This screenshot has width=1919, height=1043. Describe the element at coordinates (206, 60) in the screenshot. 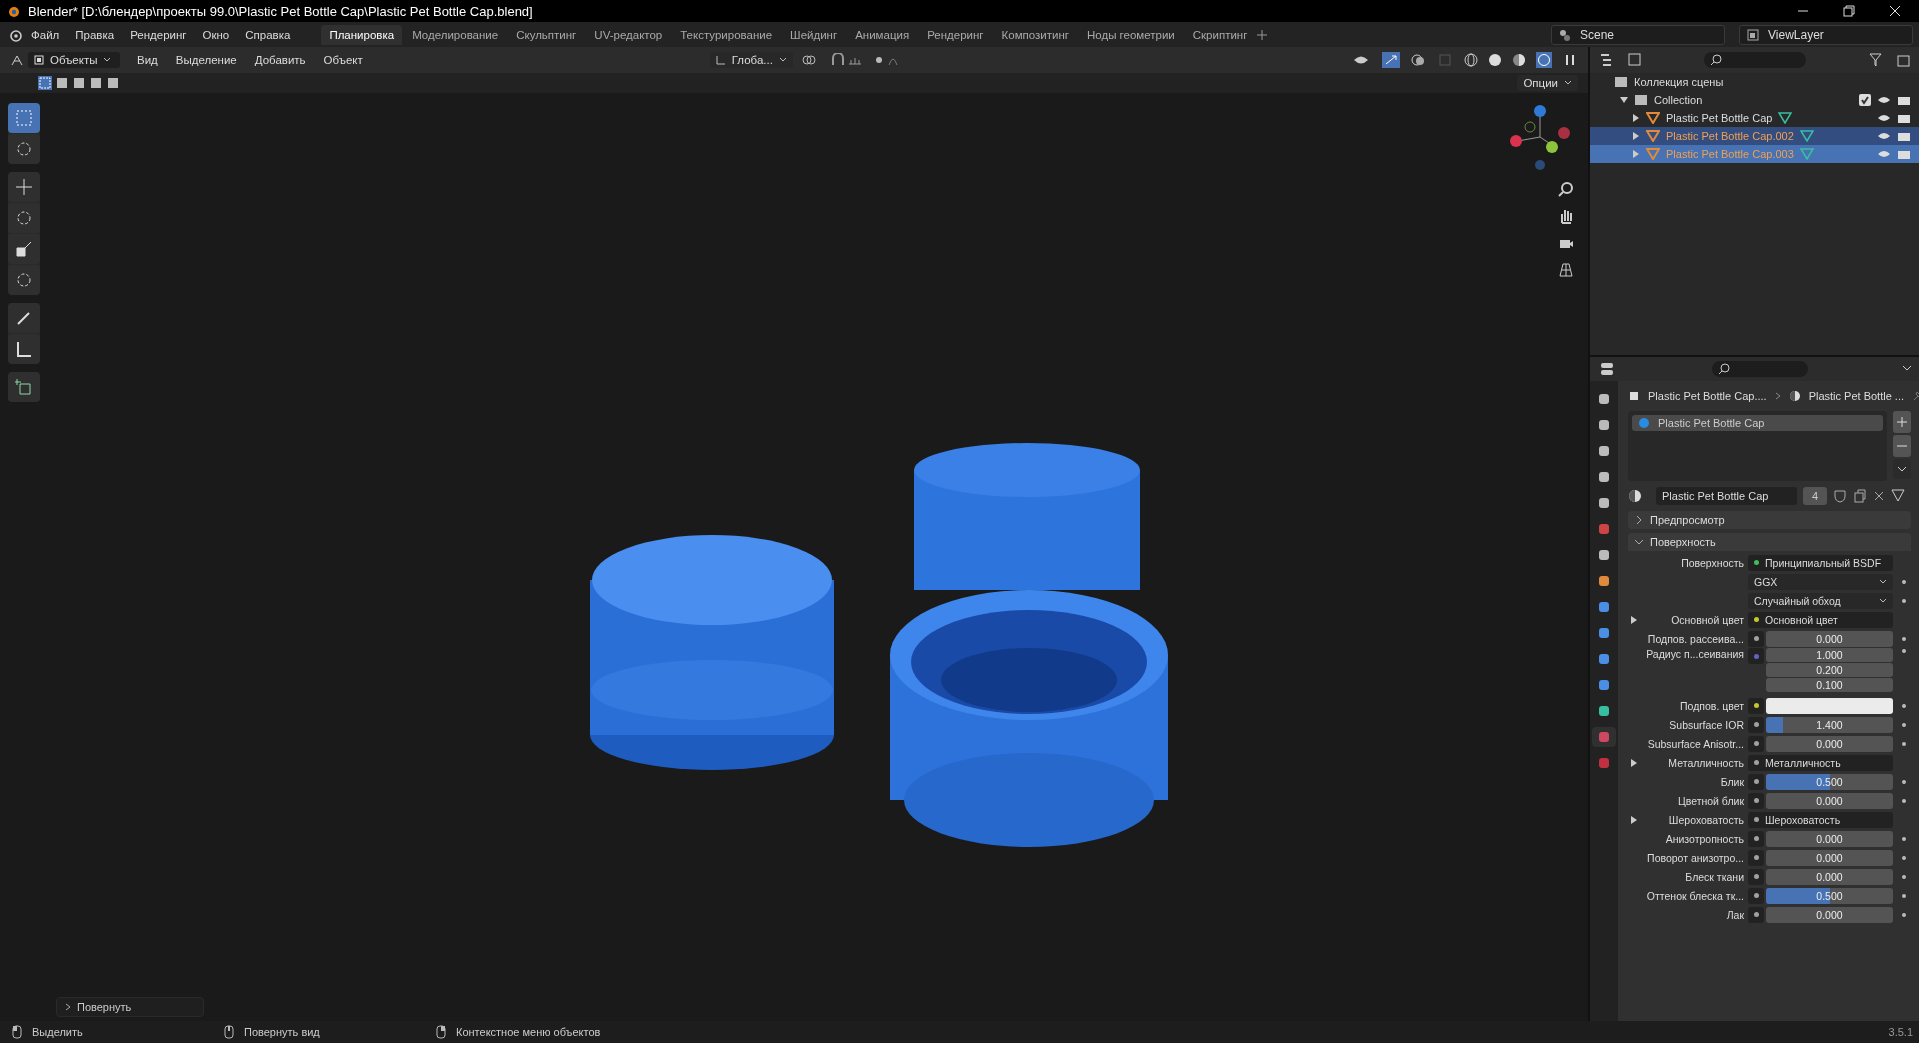

I see `viewport-menu: Выделение` at that location.